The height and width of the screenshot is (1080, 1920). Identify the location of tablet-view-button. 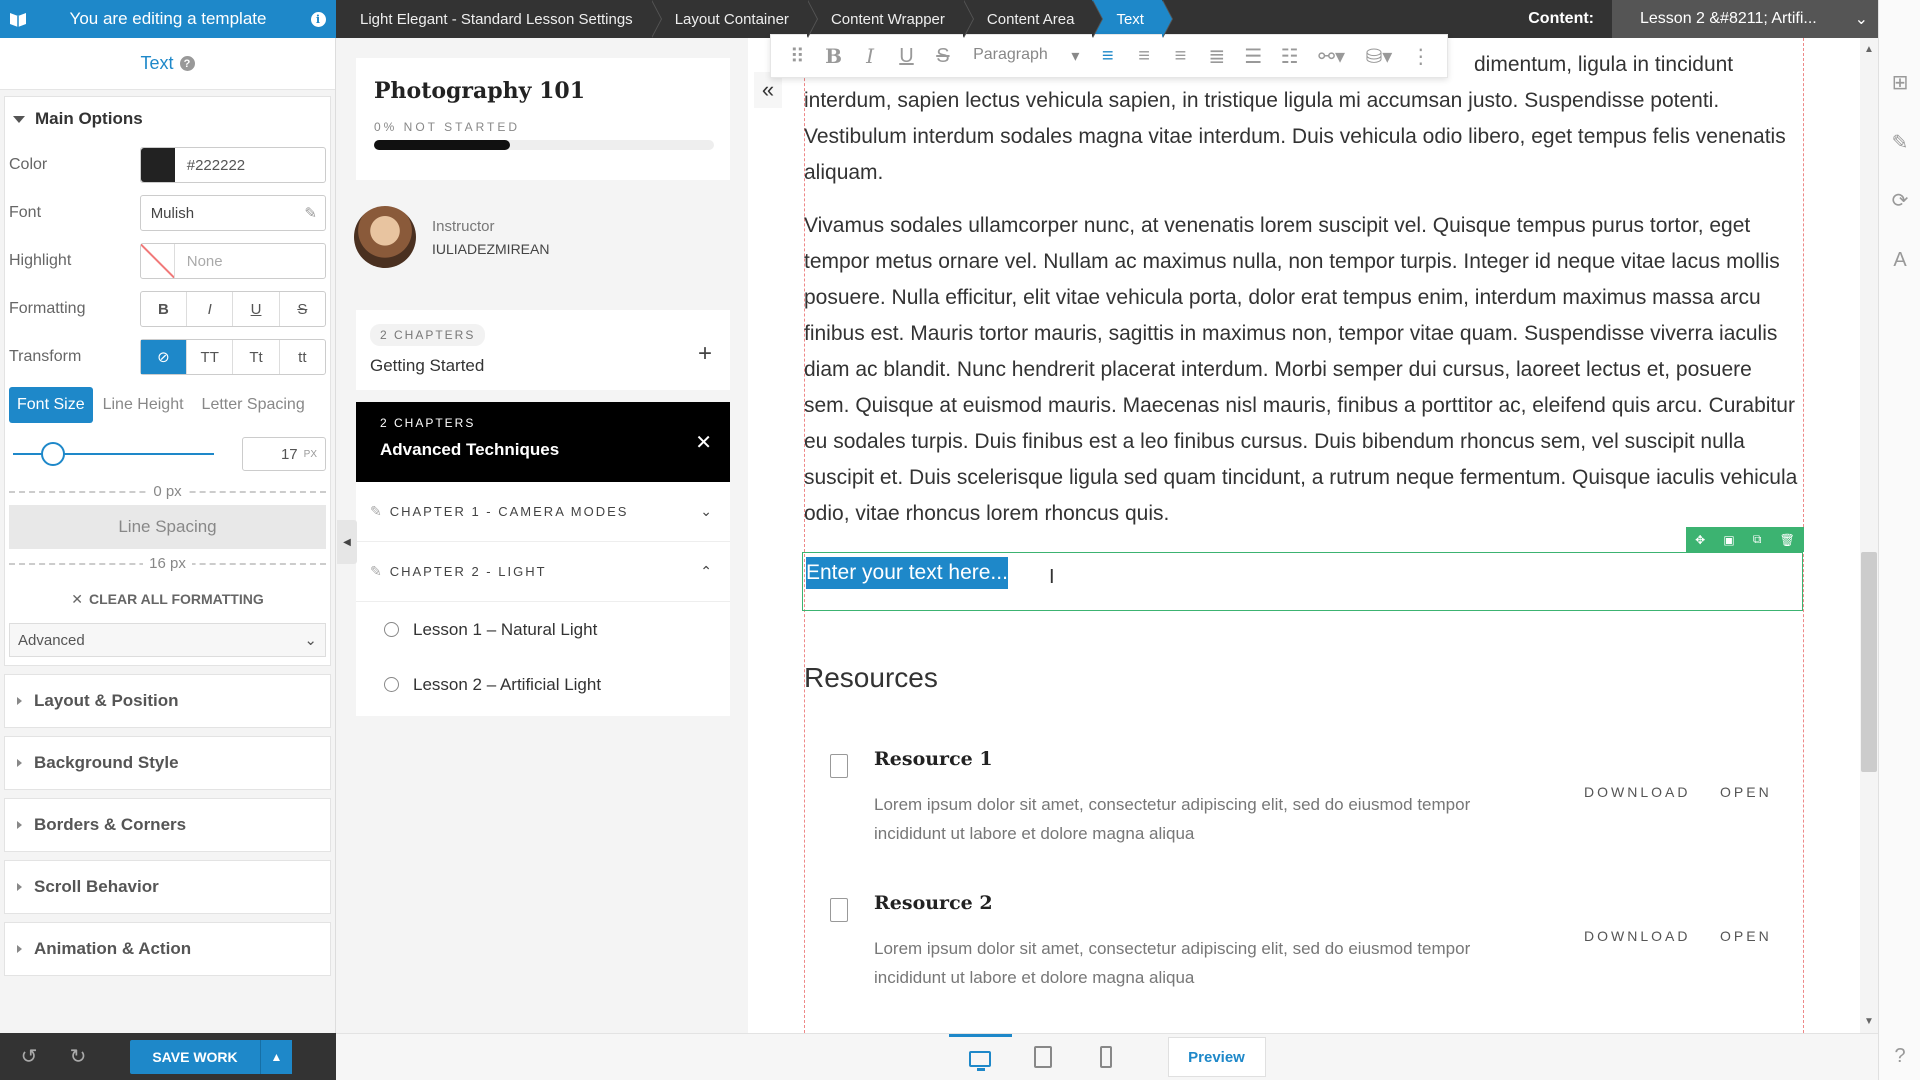
(1043, 1057).